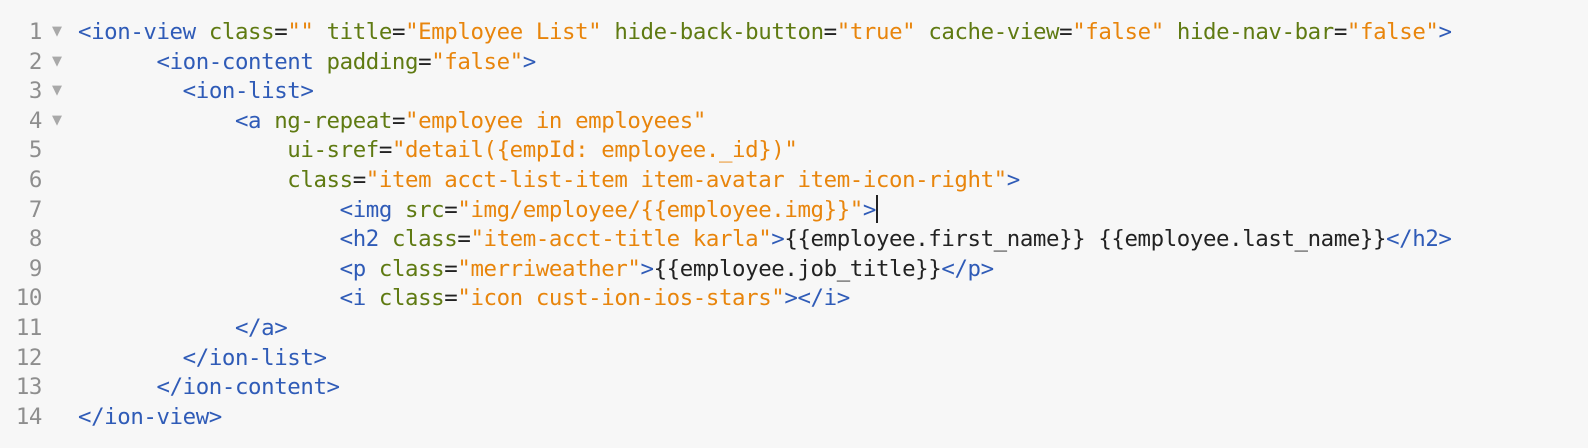 Image resolution: width=1588 pixels, height=448 pixels. What do you see at coordinates (307, 62) in the screenshot?
I see `code-content: <ion-content padding="false">` at bounding box center [307, 62].